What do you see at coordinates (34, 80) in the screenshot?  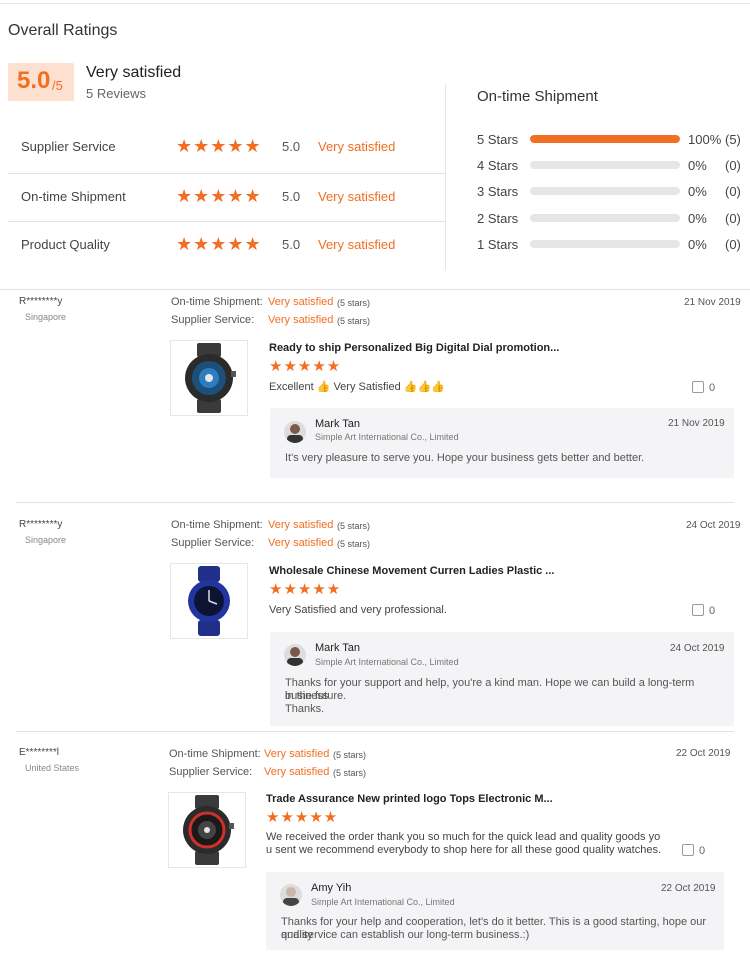 I see `overall-score: 5.0` at bounding box center [34, 80].